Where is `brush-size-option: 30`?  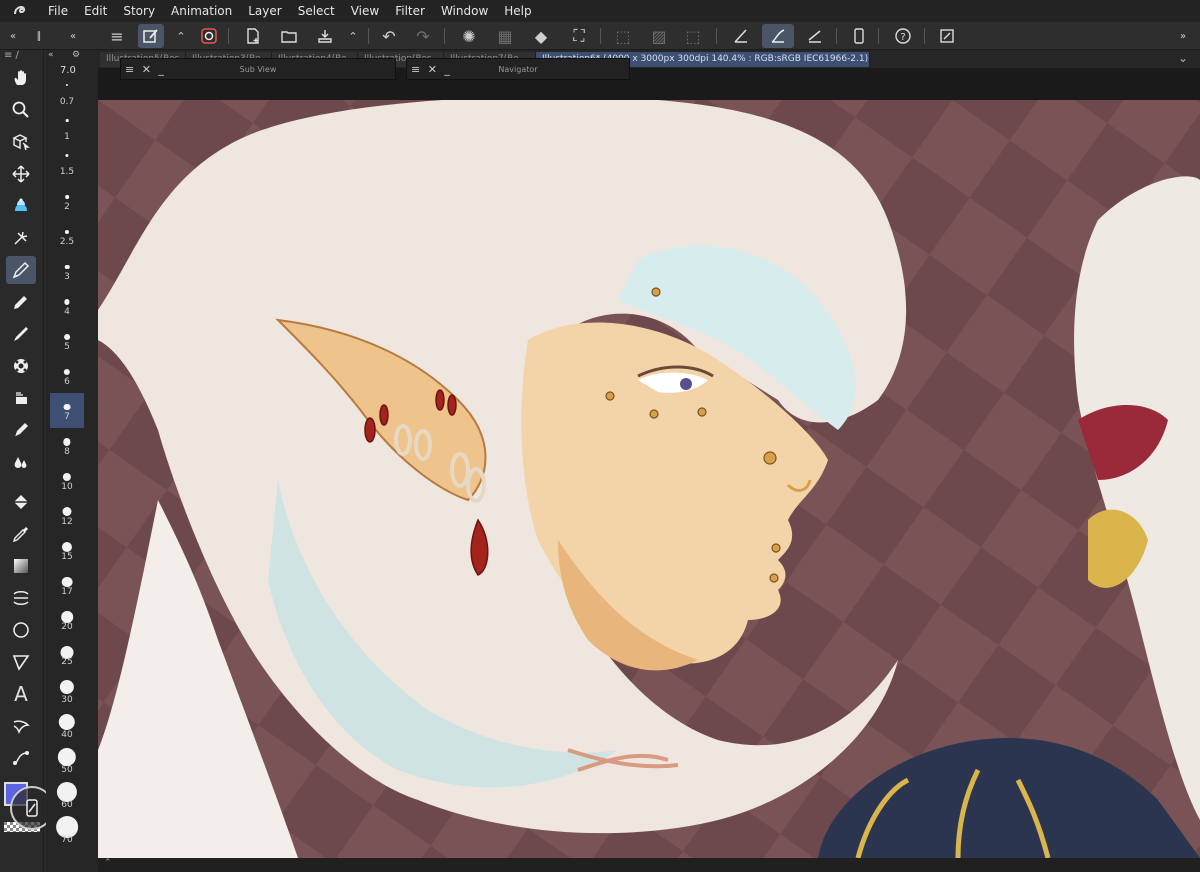 brush-size-option: 30 is located at coordinates (67, 690).